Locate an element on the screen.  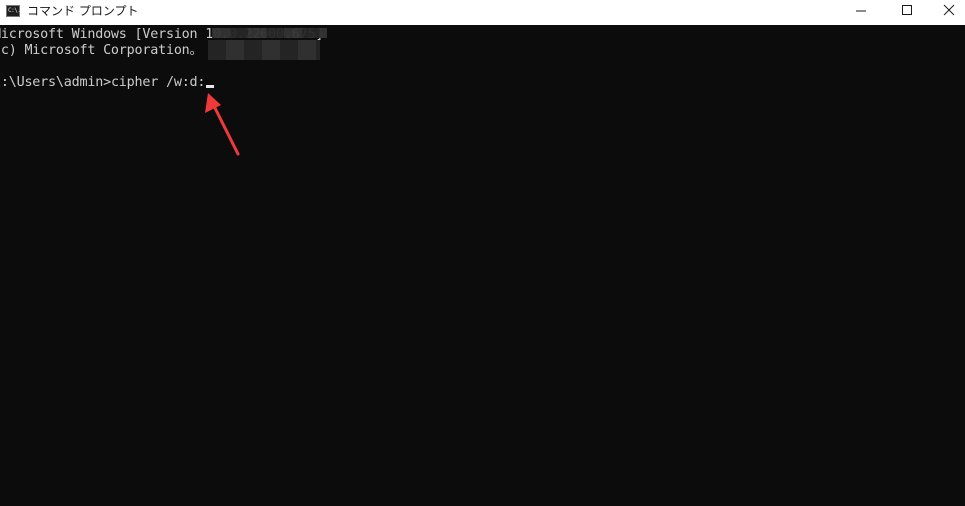
window-title: コマンド プロンプト is located at coordinates (83, 11).